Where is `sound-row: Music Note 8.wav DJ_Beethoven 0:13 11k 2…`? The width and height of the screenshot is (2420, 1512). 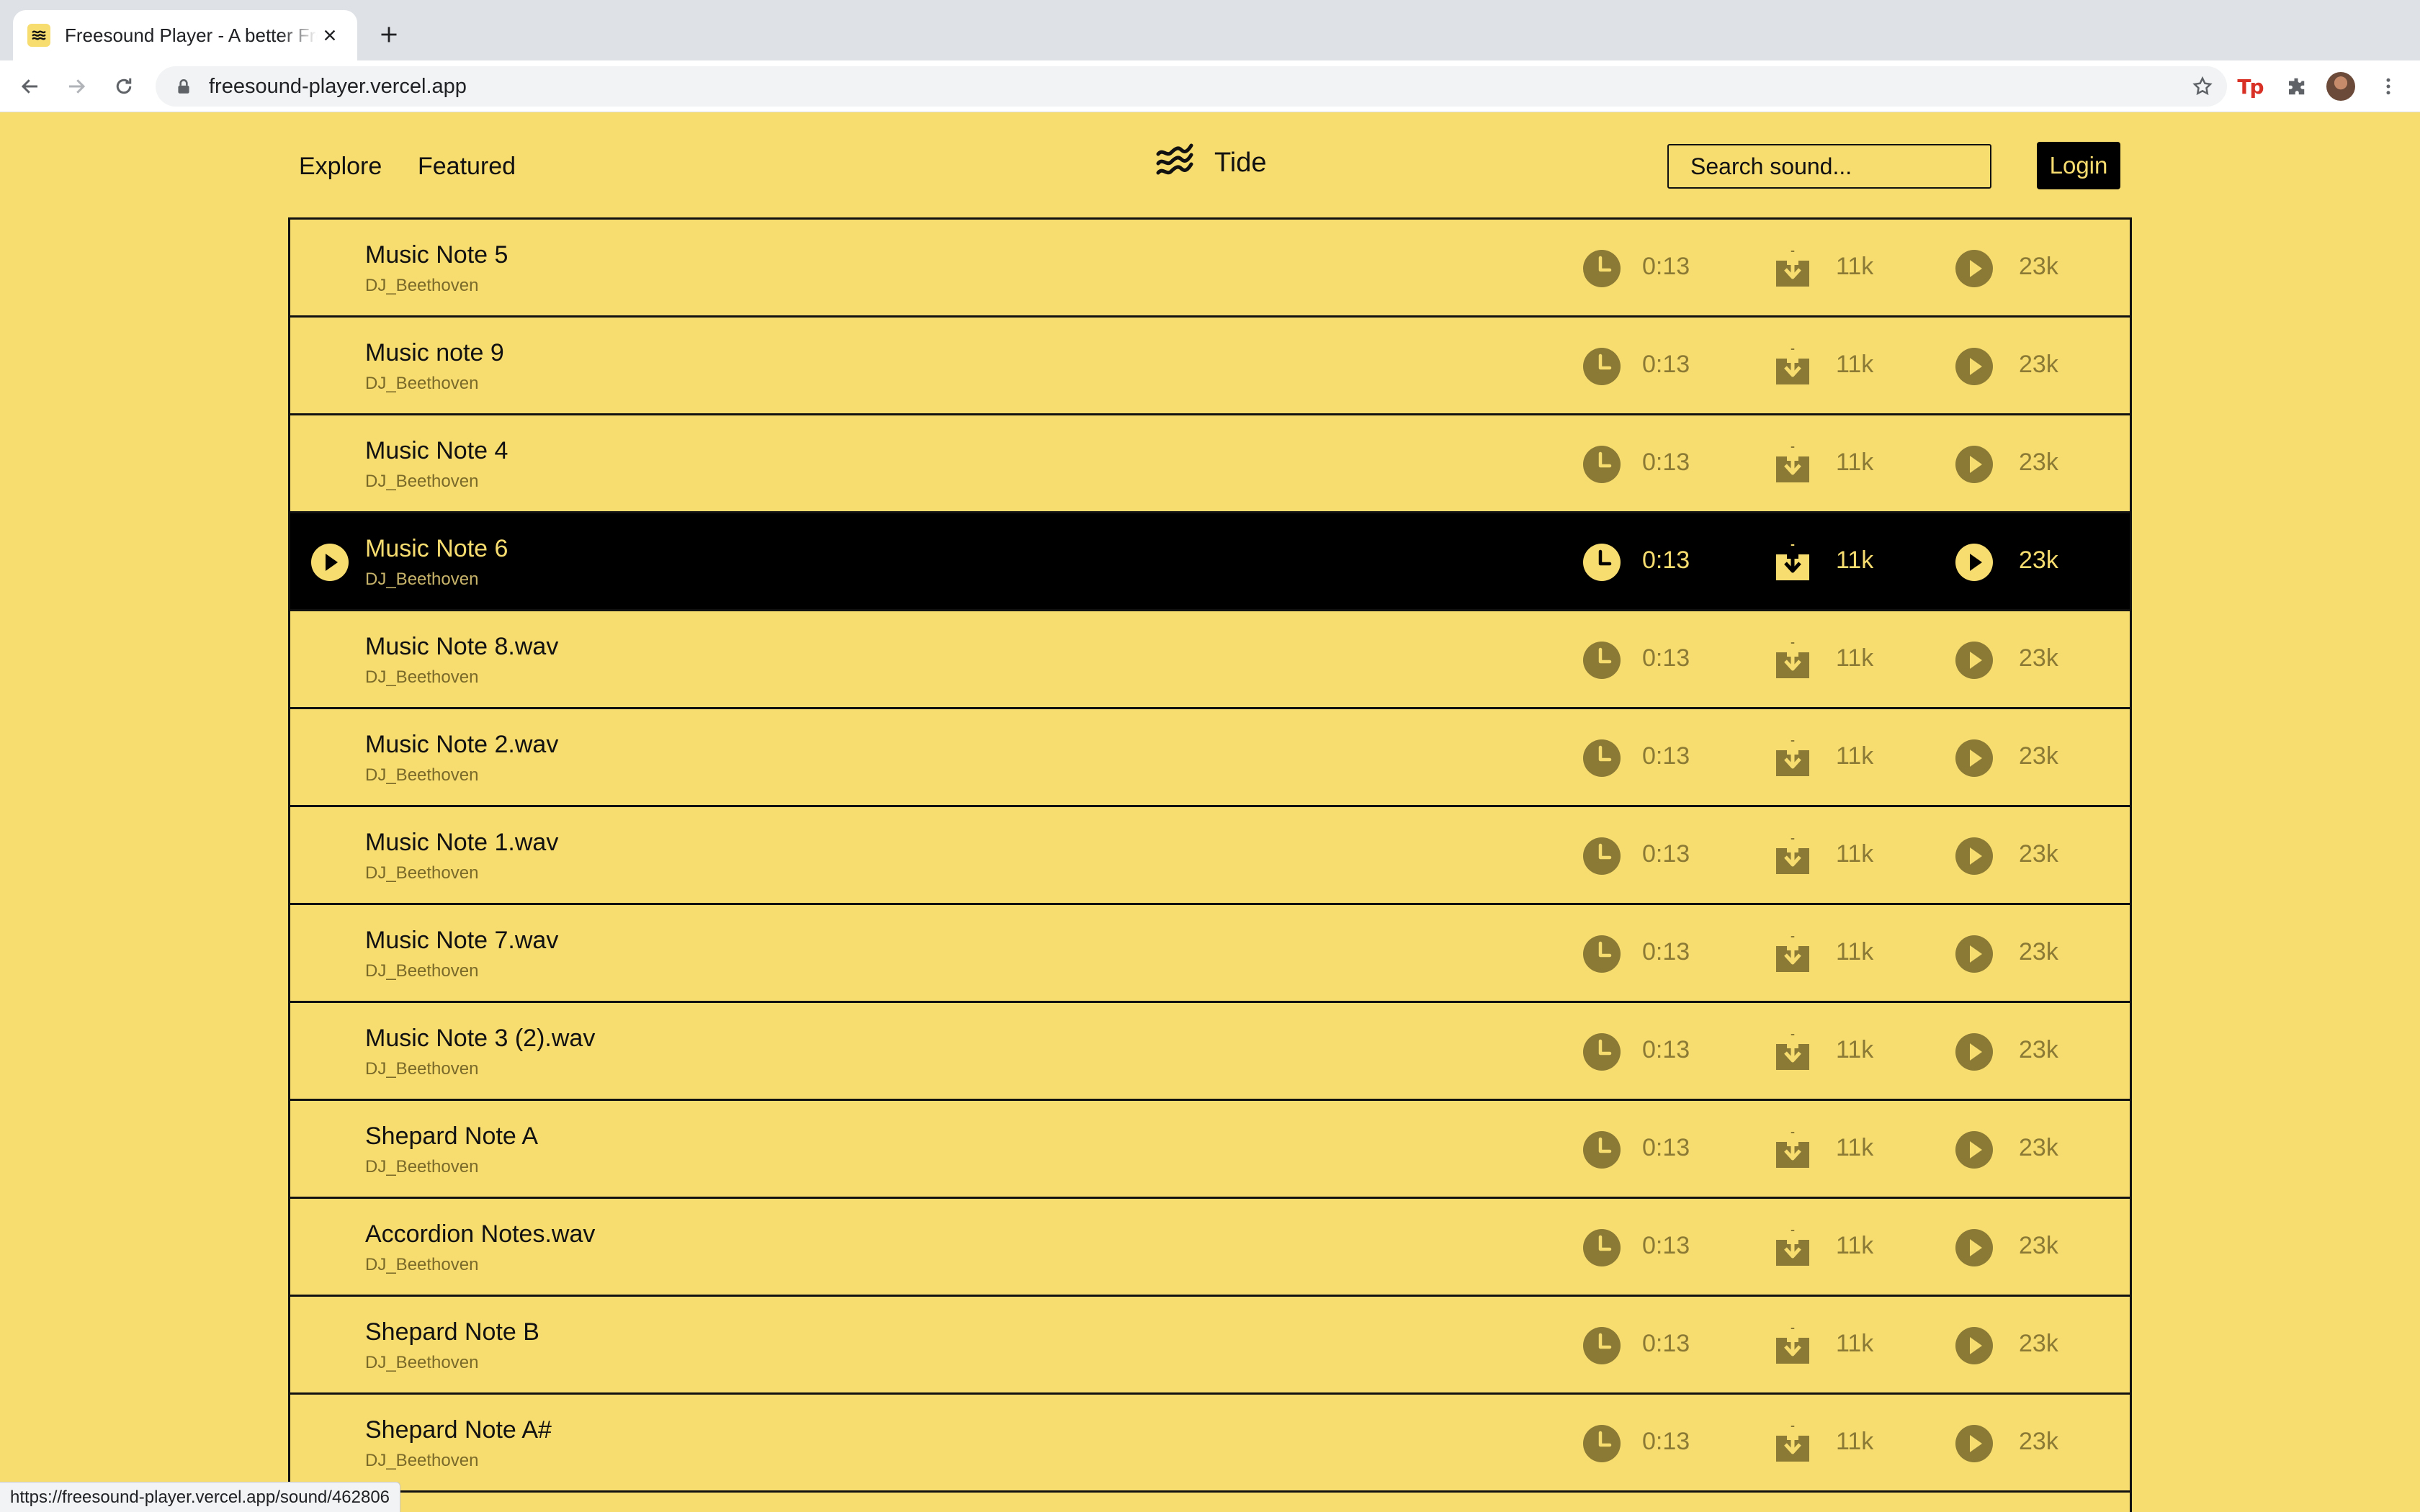
sound-row: Music Note 8.wav DJ_Beethoven 0:13 11k 2… is located at coordinates (1210, 660).